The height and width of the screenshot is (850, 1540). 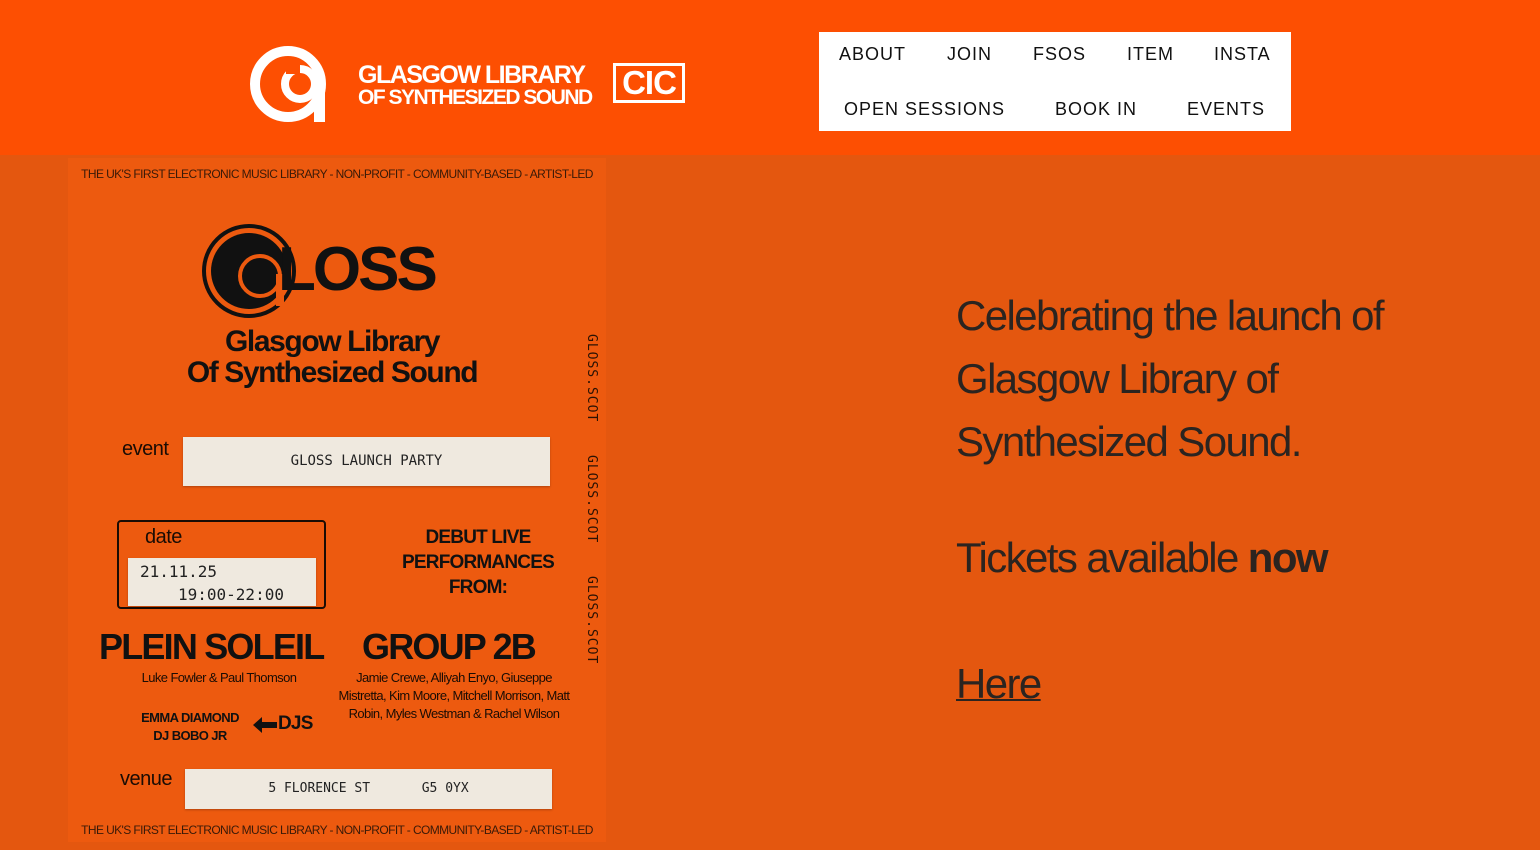 I want to click on nav-item-events: EVENTS, so click(x=1226, y=109).